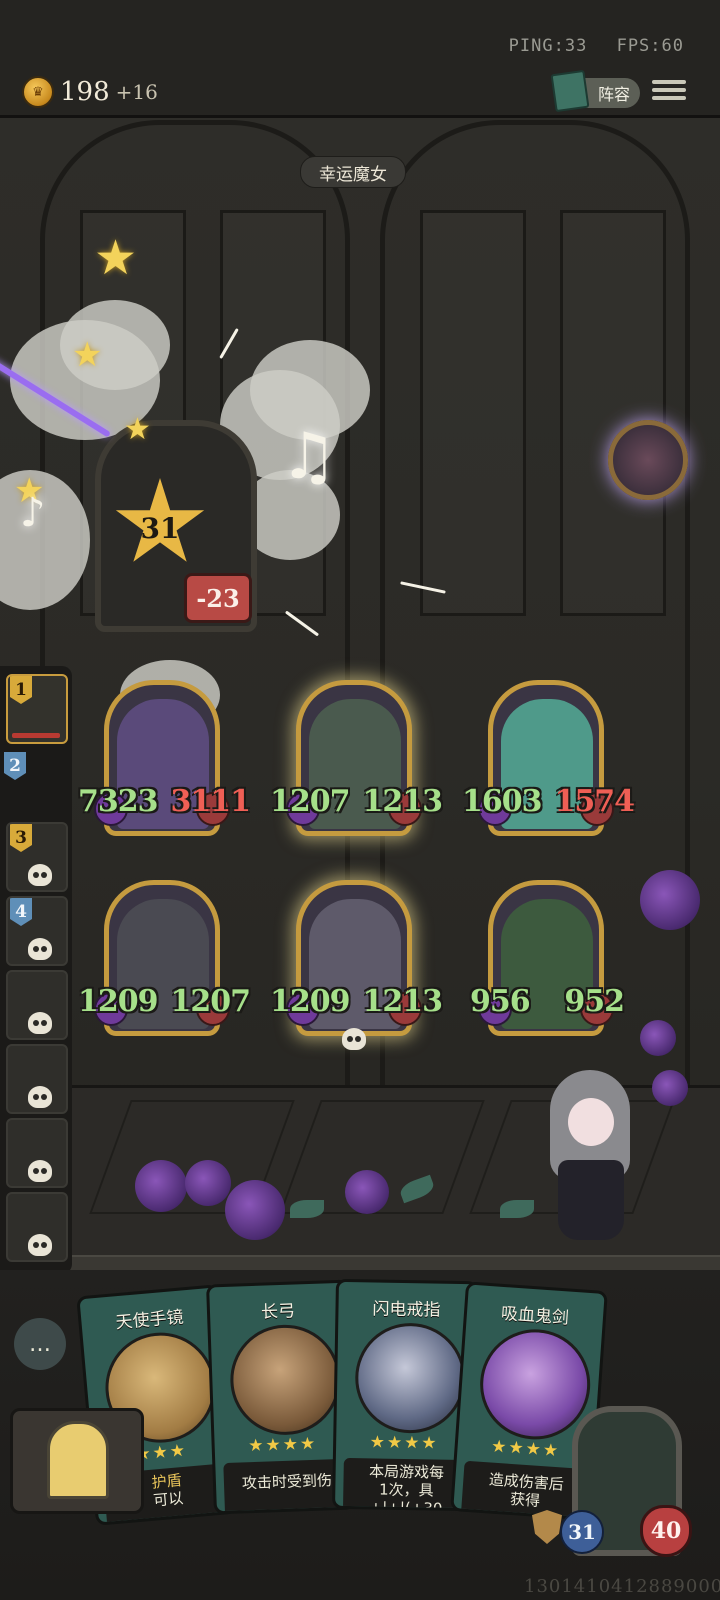 The width and height of the screenshot is (720, 1600). I want to click on crossbow-icon, so click(285, 1379).